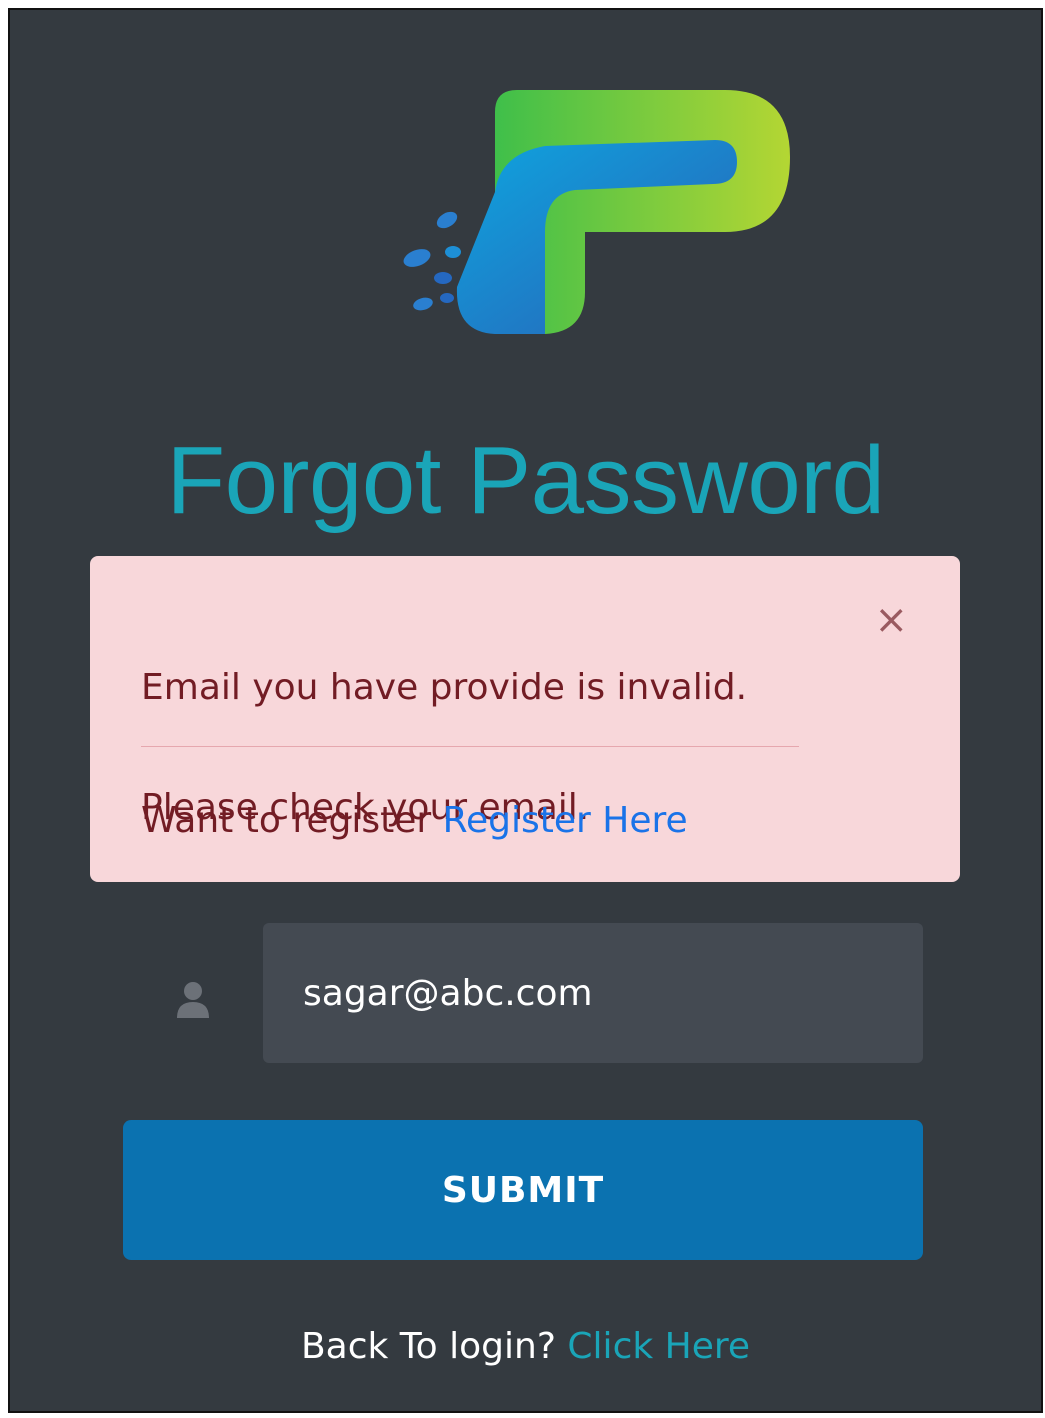 This screenshot has height=1418, width=1045. I want to click on page-title: Forgot Password, so click(525, 480).